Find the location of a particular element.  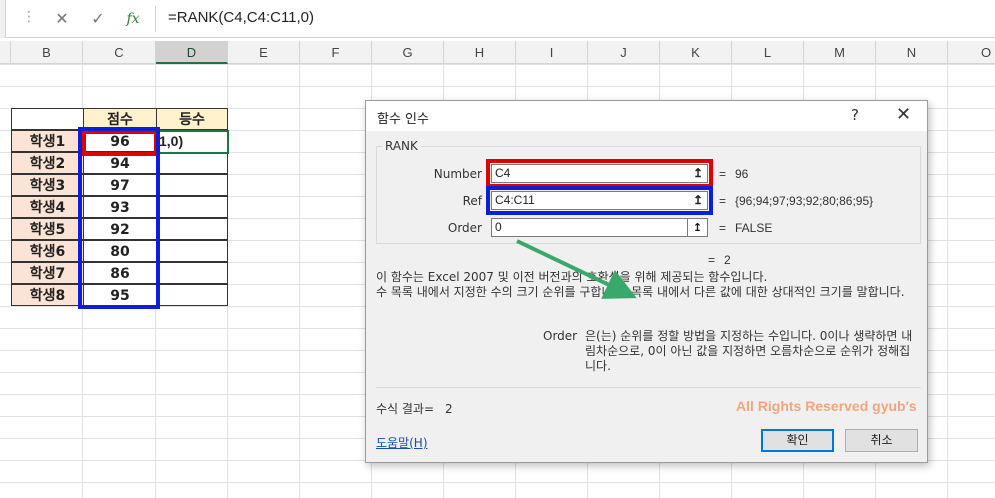

number-input: C4 ↥ is located at coordinates (599, 173).